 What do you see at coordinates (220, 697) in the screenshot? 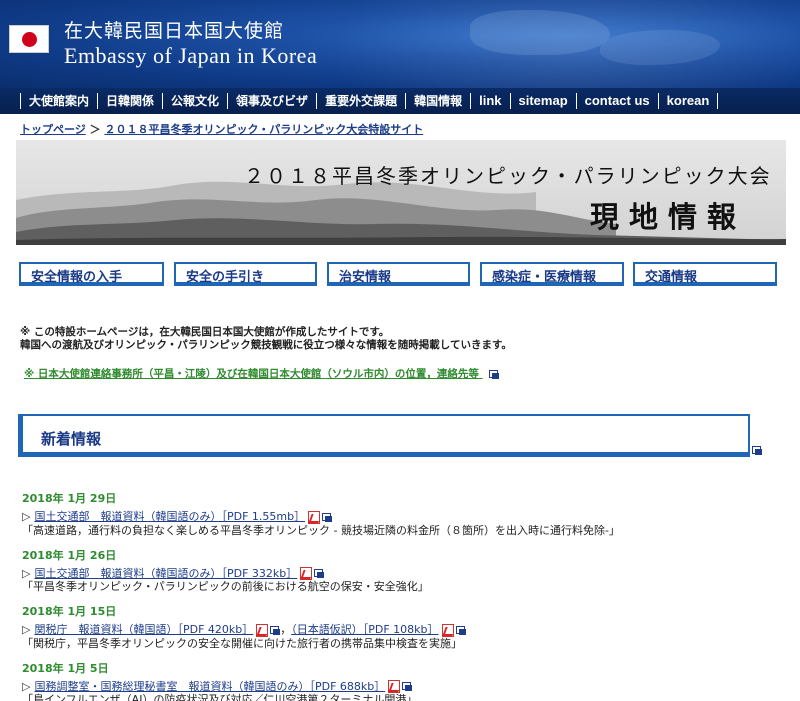
I see `news-description: 「鳥インフルエンザ（AI）の防疫状況及び対応／仁川空港第２ターミナル開港」` at bounding box center [220, 697].